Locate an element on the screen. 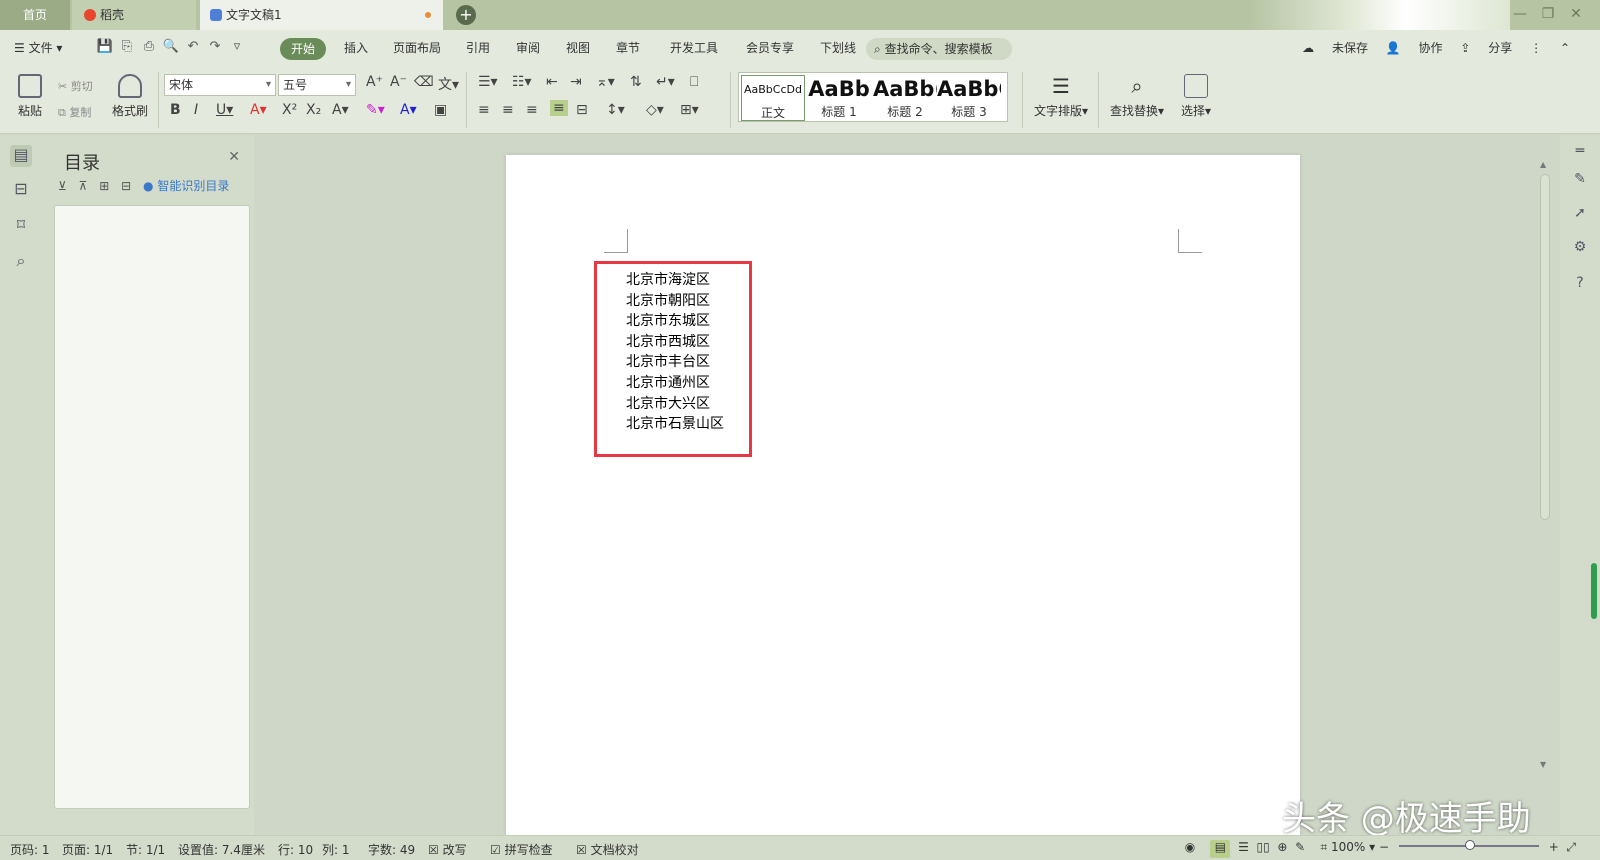 This screenshot has width=1600, height=860. status-section: 节: 1/1 is located at coordinates (145, 849).